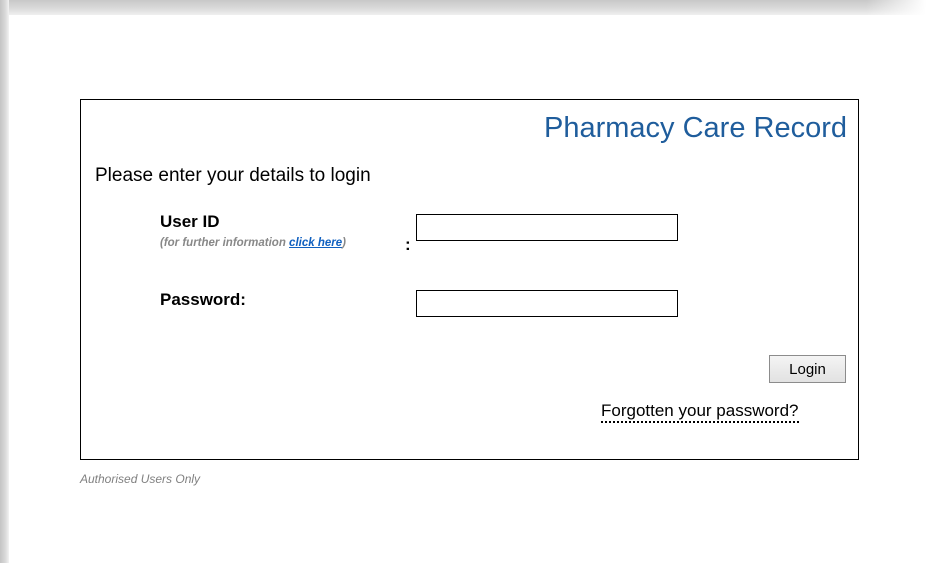 This screenshot has height=563, width=926. I want to click on login-instructions: Please enter your details to login, so click(233, 175).